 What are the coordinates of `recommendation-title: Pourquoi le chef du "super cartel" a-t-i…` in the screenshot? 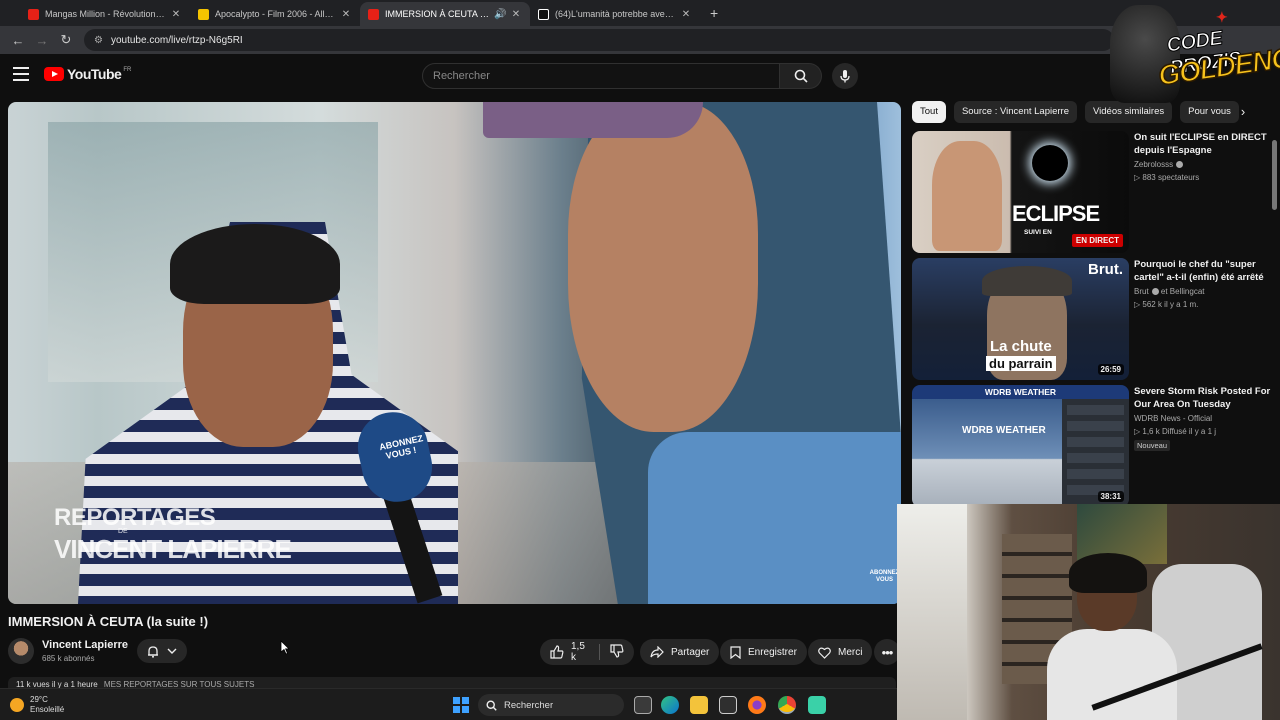 It's located at (1204, 271).